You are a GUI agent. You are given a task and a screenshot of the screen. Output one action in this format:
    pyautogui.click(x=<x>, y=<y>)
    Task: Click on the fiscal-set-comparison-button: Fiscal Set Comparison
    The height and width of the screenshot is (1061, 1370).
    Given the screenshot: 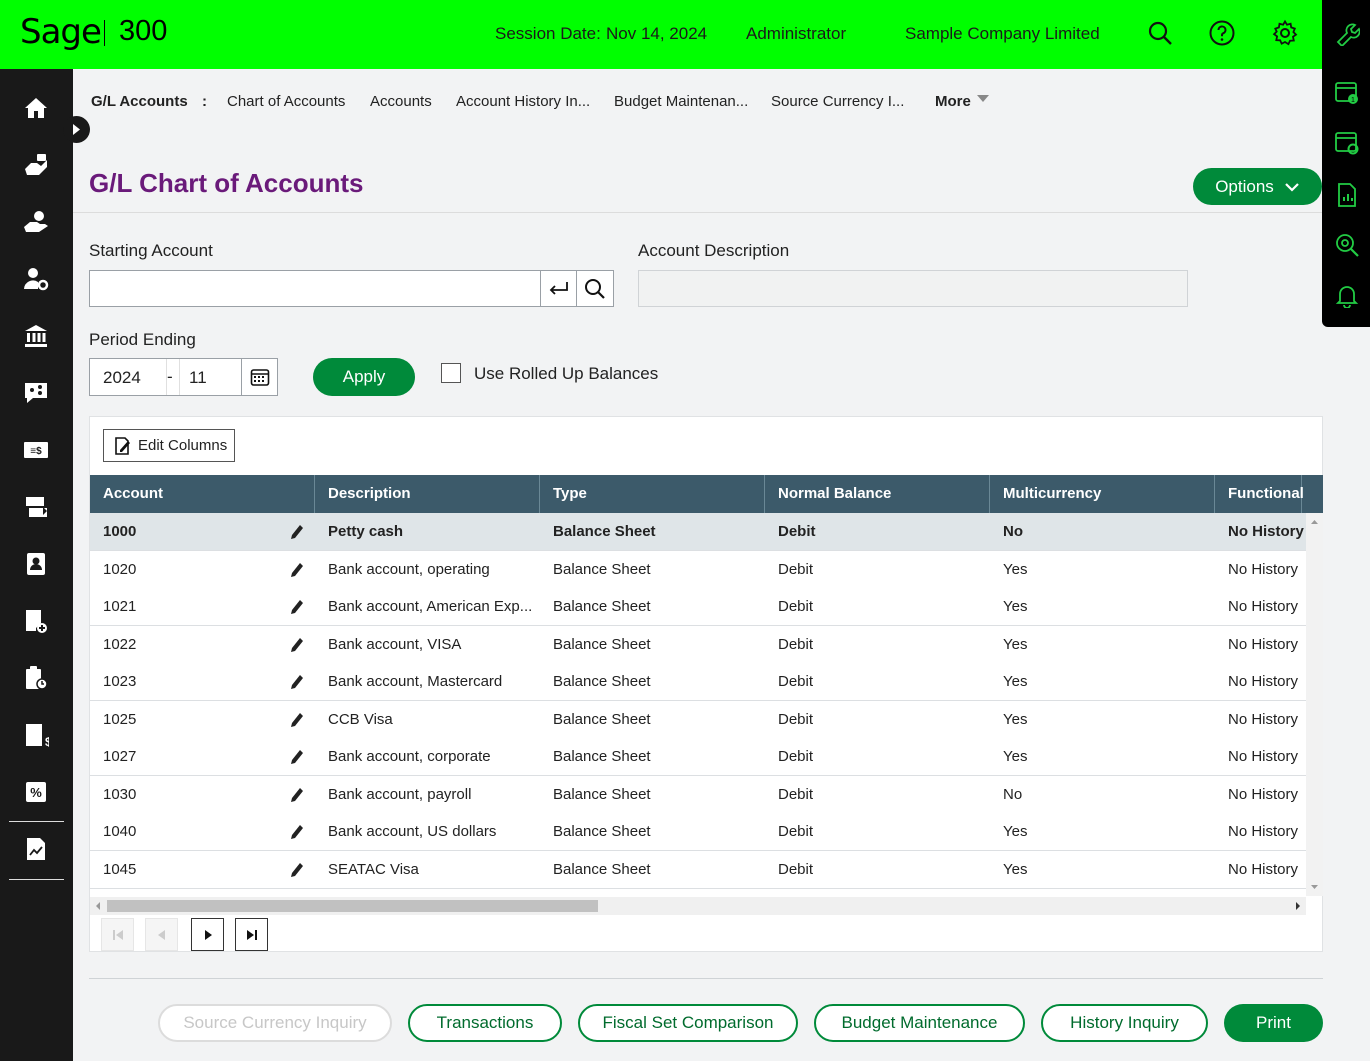 What is the action you would take?
    pyautogui.click(x=688, y=1023)
    